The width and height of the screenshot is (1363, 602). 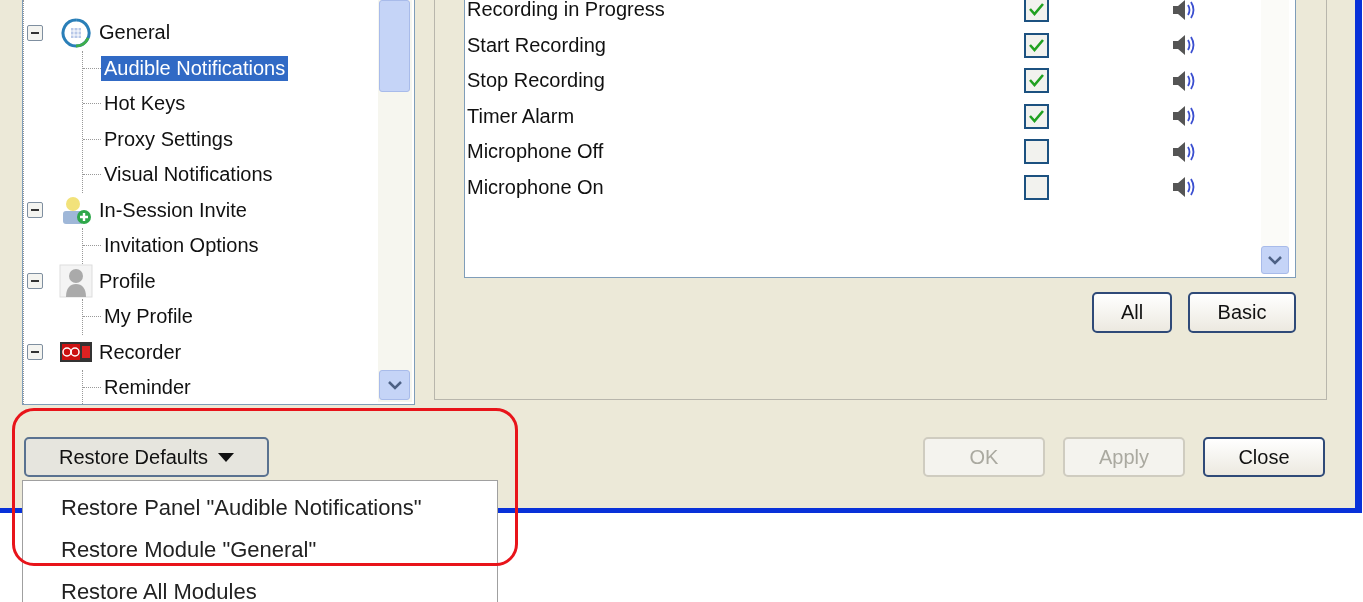 What do you see at coordinates (536, 81) in the screenshot?
I see `notification-label: Stop Recording` at bounding box center [536, 81].